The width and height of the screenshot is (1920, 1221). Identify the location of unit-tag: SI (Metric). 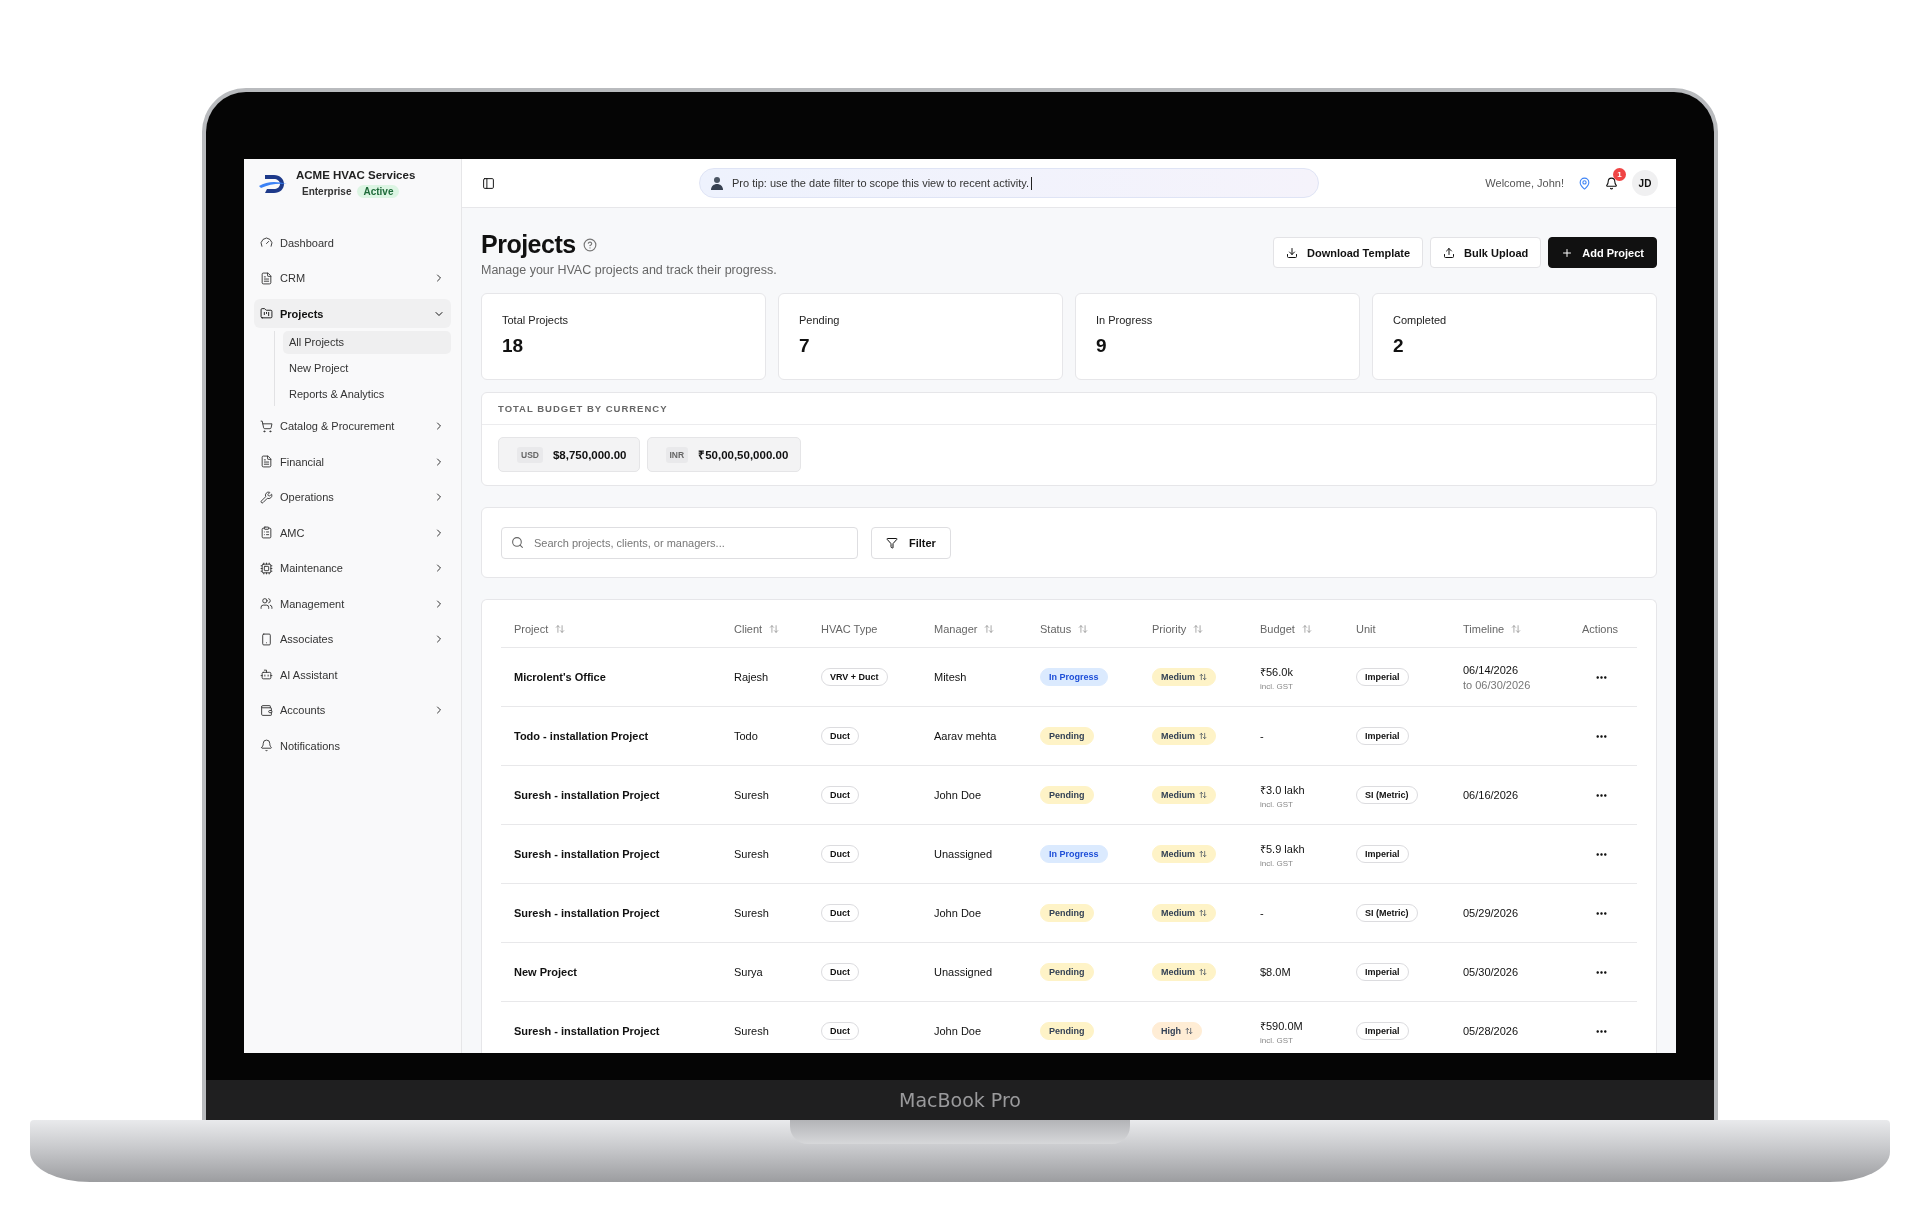
(1387, 913).